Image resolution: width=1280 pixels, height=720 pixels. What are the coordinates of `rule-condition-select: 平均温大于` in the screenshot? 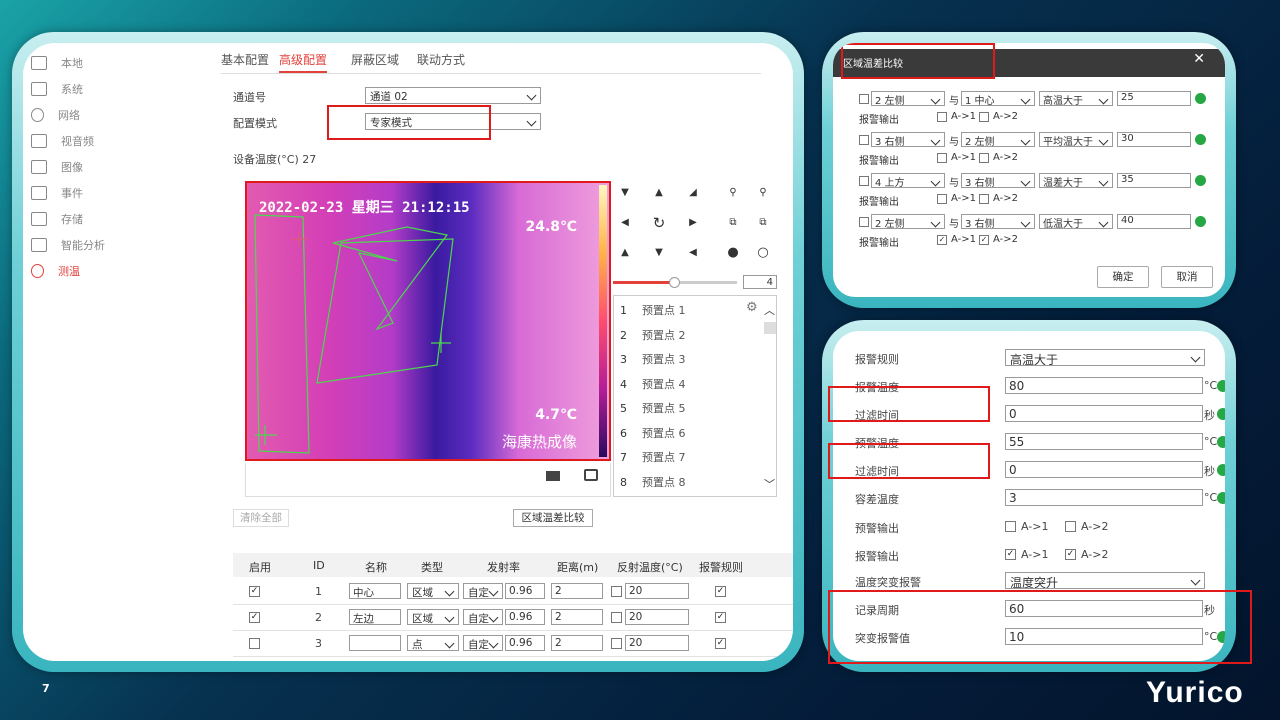 It's located at (1076, 139).